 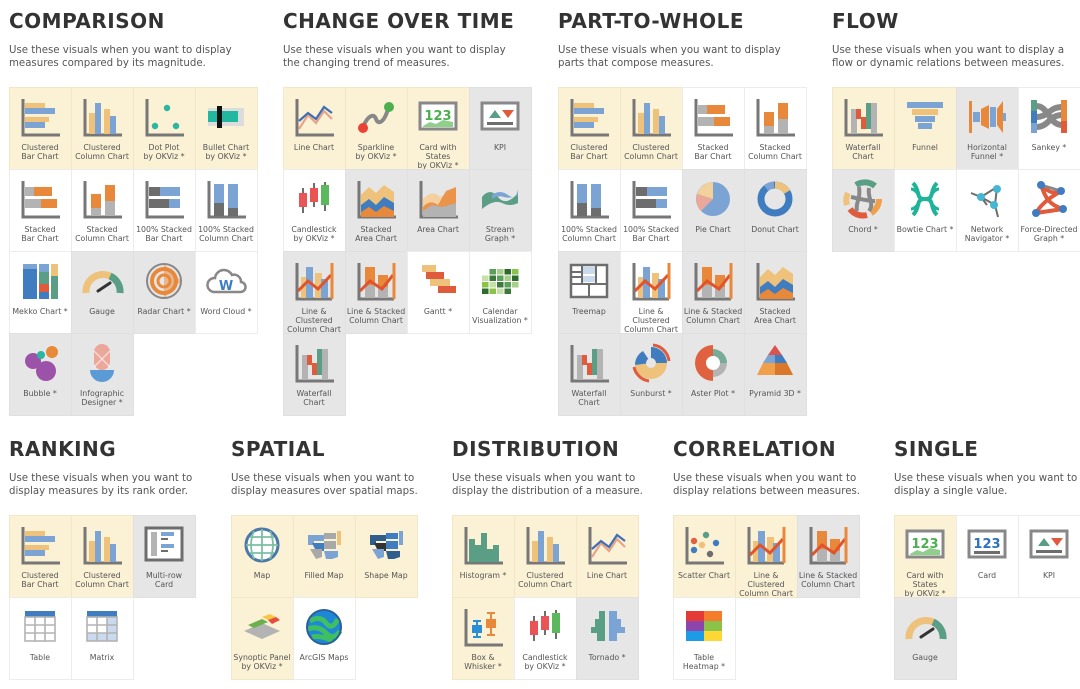 I want to click on visual-tile-treemap: Treemap, so click(x=589, y=292).